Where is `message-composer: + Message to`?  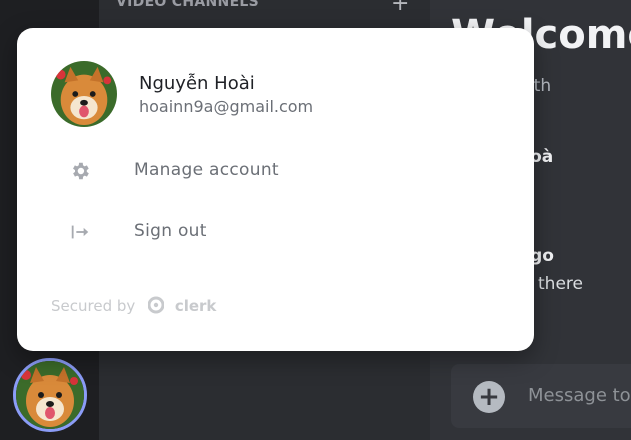 message-composer: + Message to is located at coordinates (541, 396).